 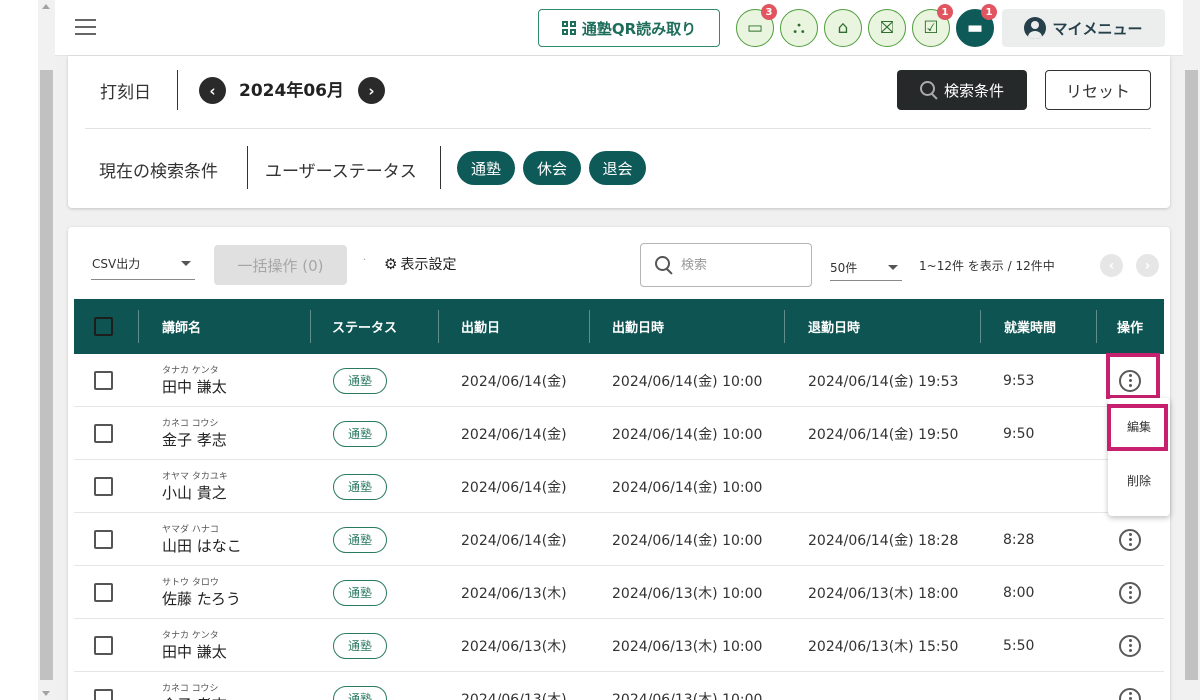 What do you see at coordinates (46, 6) in the screenshot?
I see `scroll-up-arrow-icon` at bounding box center [46, 6].